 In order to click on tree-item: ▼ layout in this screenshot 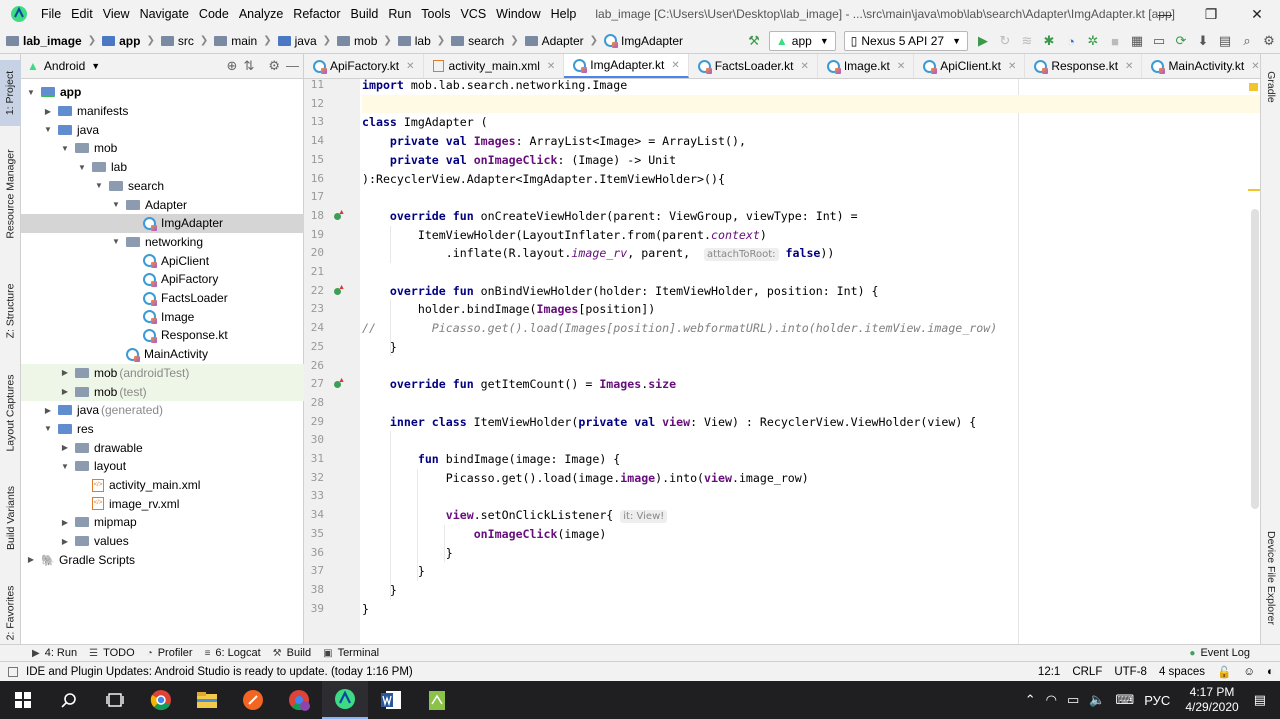, I will do `click(162, 466)`.